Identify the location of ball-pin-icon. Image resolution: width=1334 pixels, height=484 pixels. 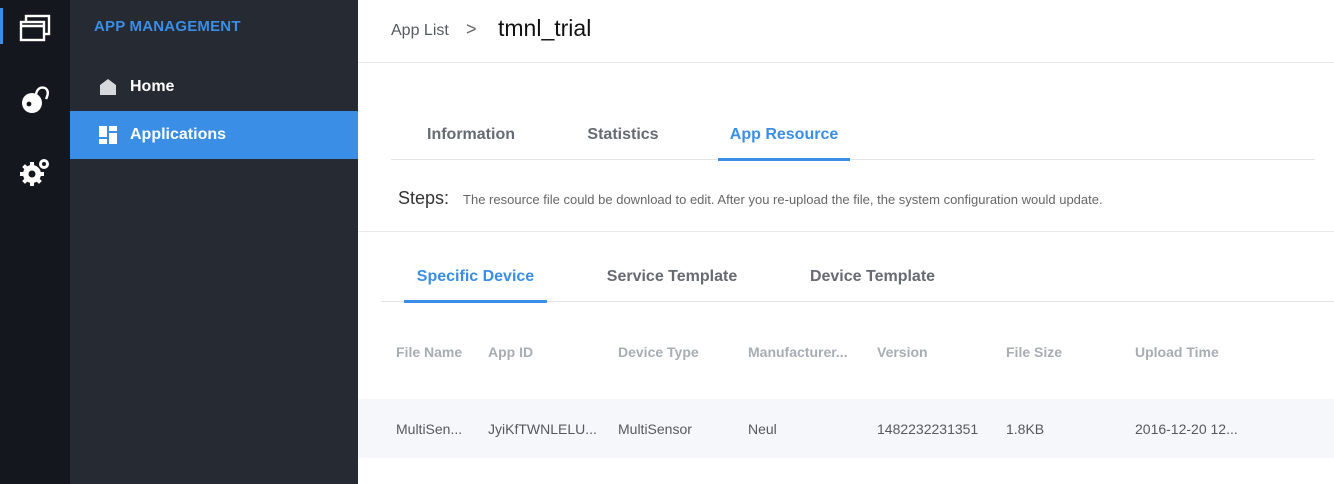
(35, 100).